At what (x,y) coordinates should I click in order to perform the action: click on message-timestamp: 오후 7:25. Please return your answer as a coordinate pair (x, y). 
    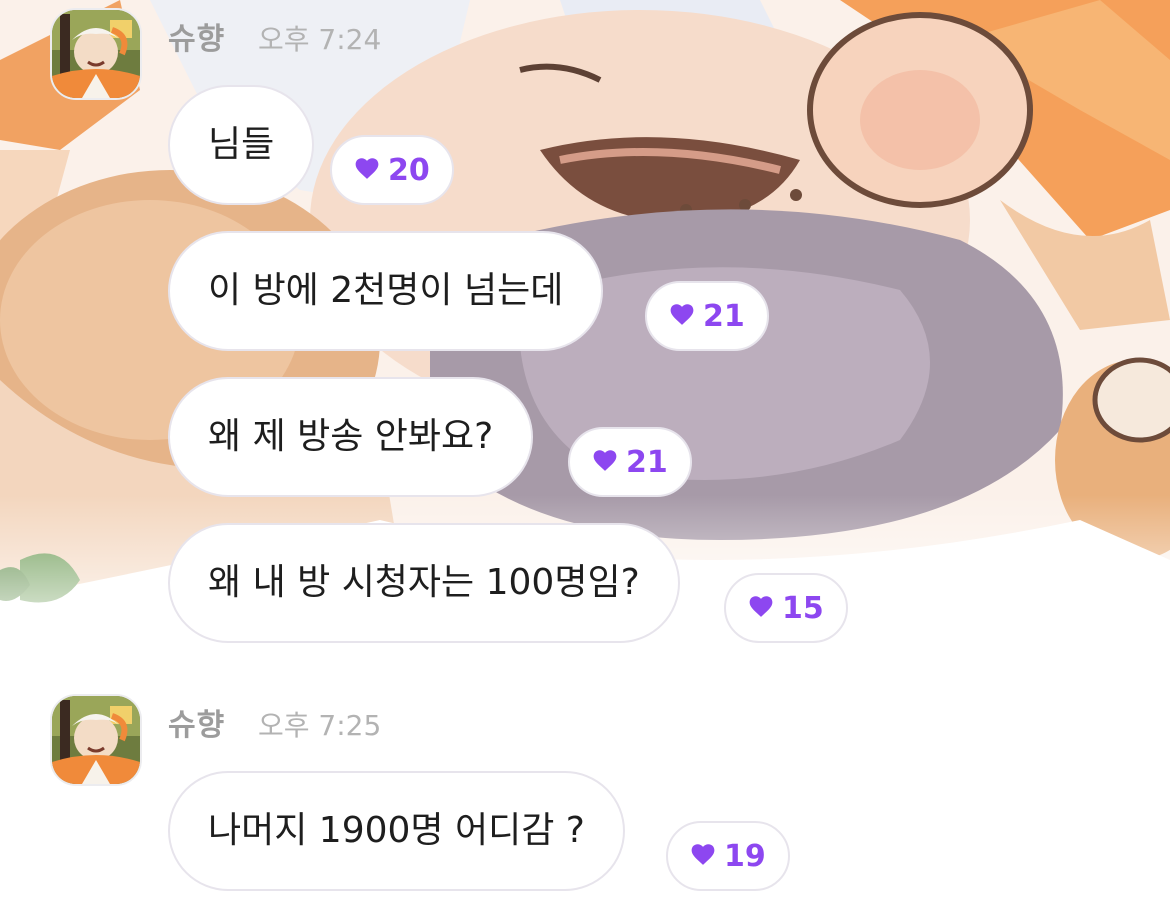
    Looking at the image, I should click on (320, 725).